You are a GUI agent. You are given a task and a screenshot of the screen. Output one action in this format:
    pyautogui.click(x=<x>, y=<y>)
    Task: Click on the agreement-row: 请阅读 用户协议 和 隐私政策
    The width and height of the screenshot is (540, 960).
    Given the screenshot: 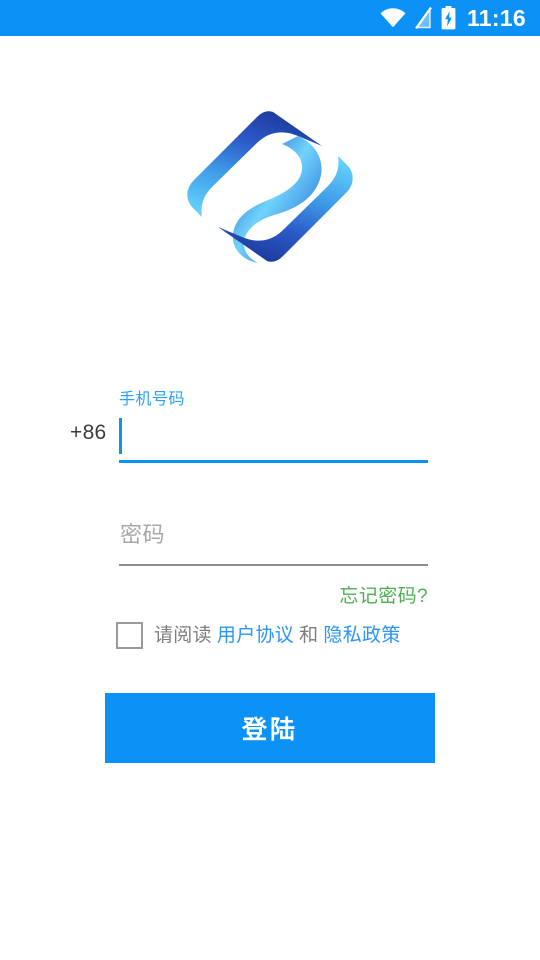 What is the action you would take?
    pyautogui.click(x=258, y=635)
    